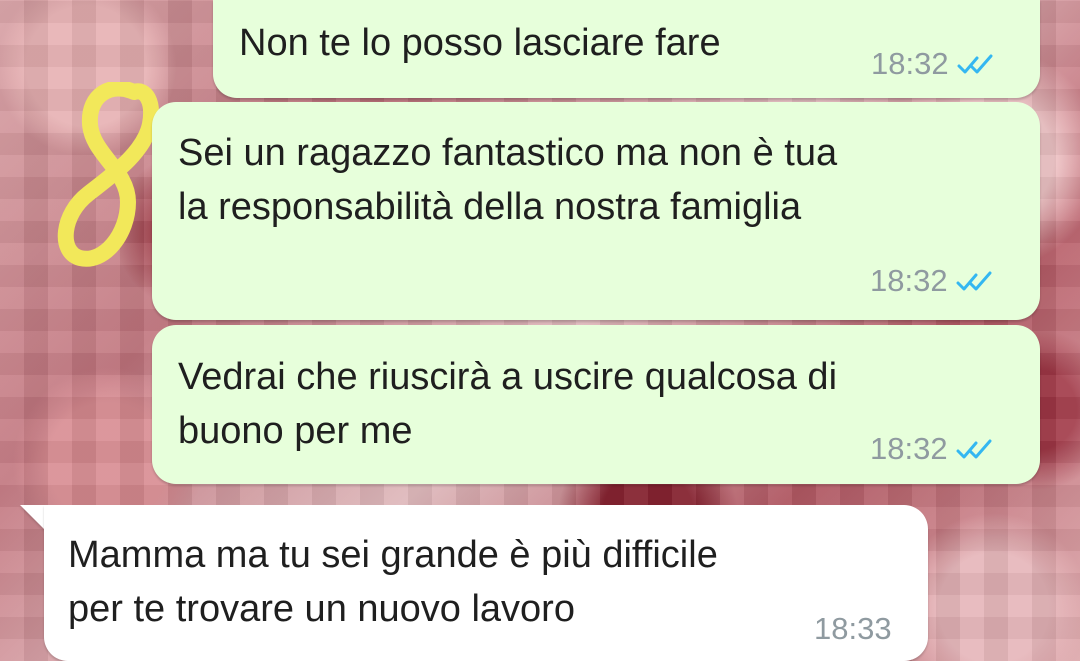  I want to click on incoming-bubble-tail, so click(32, 517).